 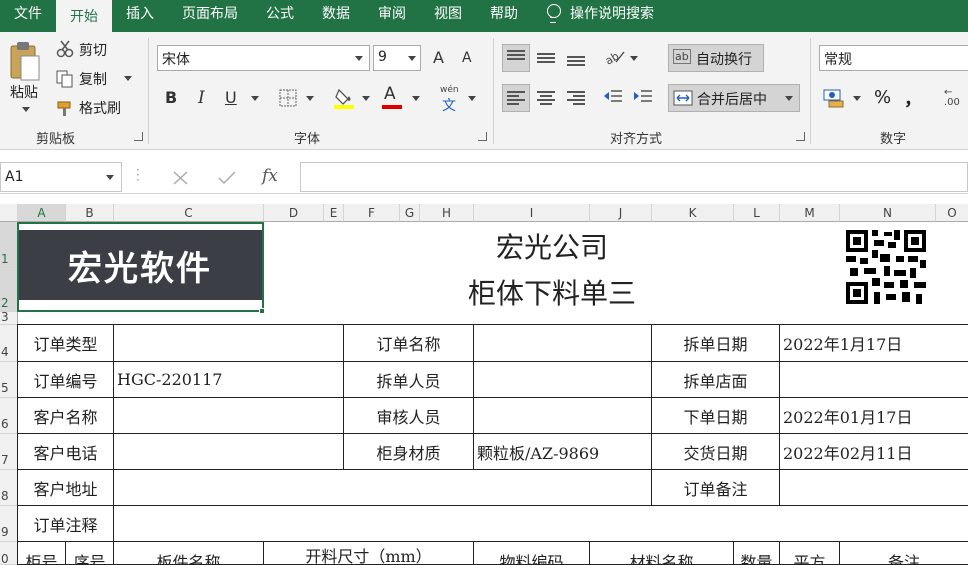 I want to click on column-header-n: N, so click(x=888, y=213).